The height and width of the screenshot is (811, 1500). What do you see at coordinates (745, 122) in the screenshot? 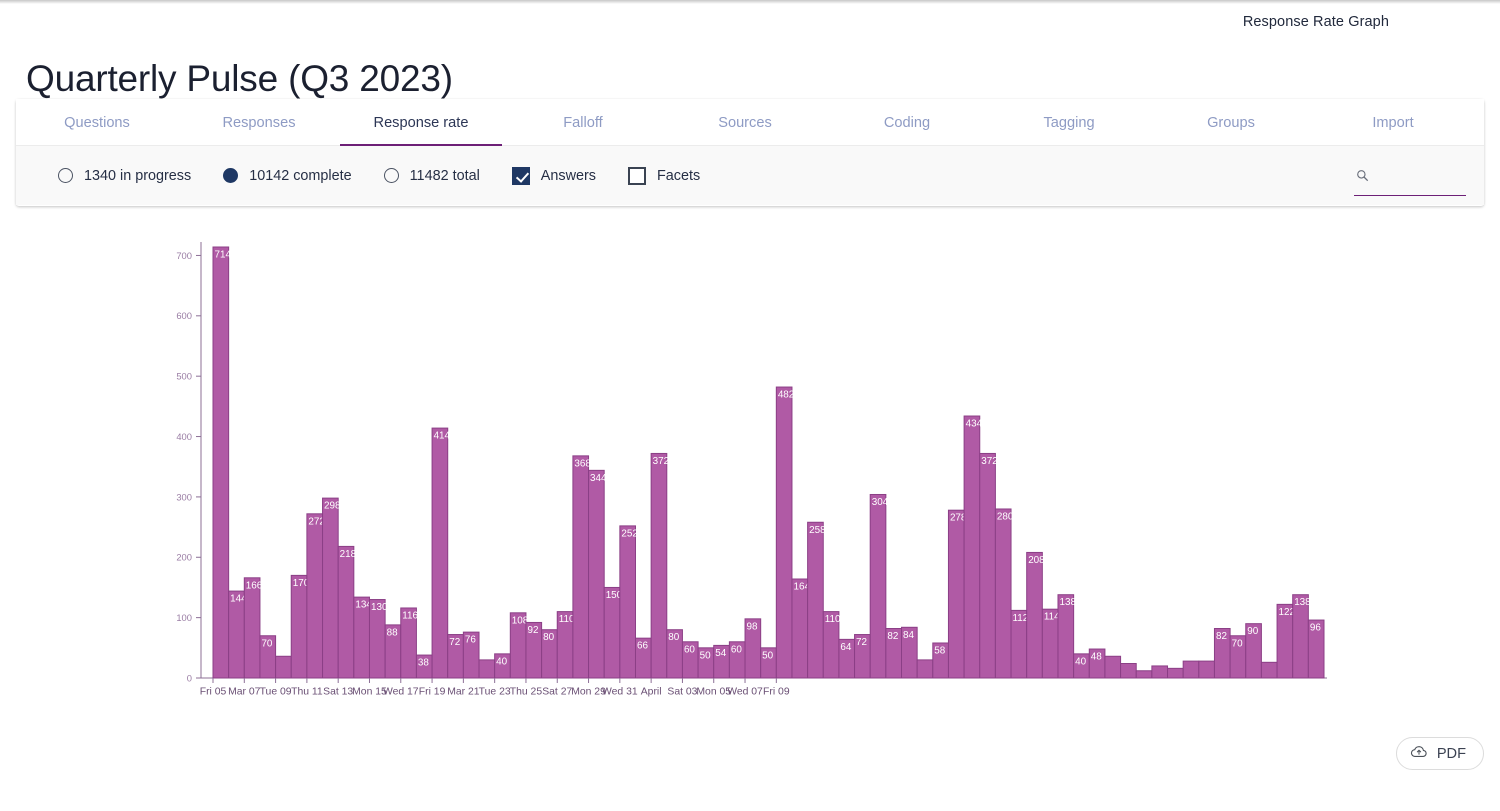
I see `tab-sources: Sources` at bounding box center [745, 122].